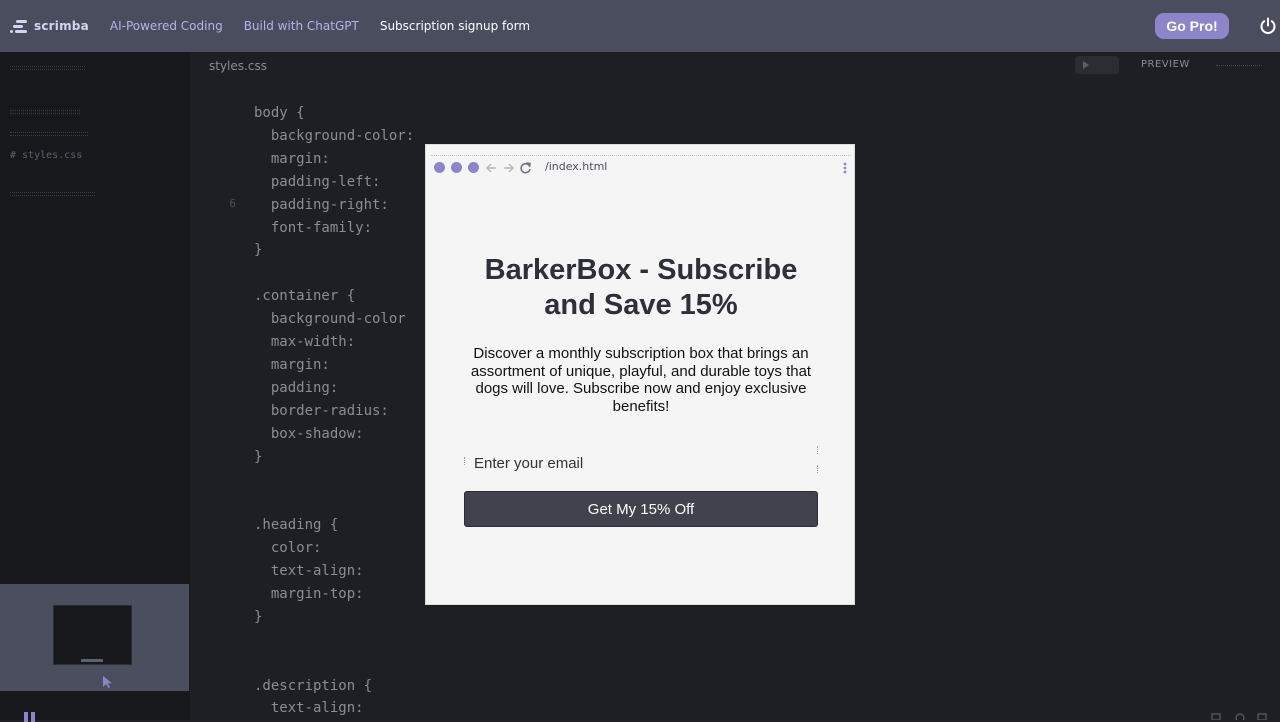 This screenshot has width=1280, height=722. Describe the element at coordinates (508, 168) in the screenshot. I see `forward-arrow-icon` at that location.